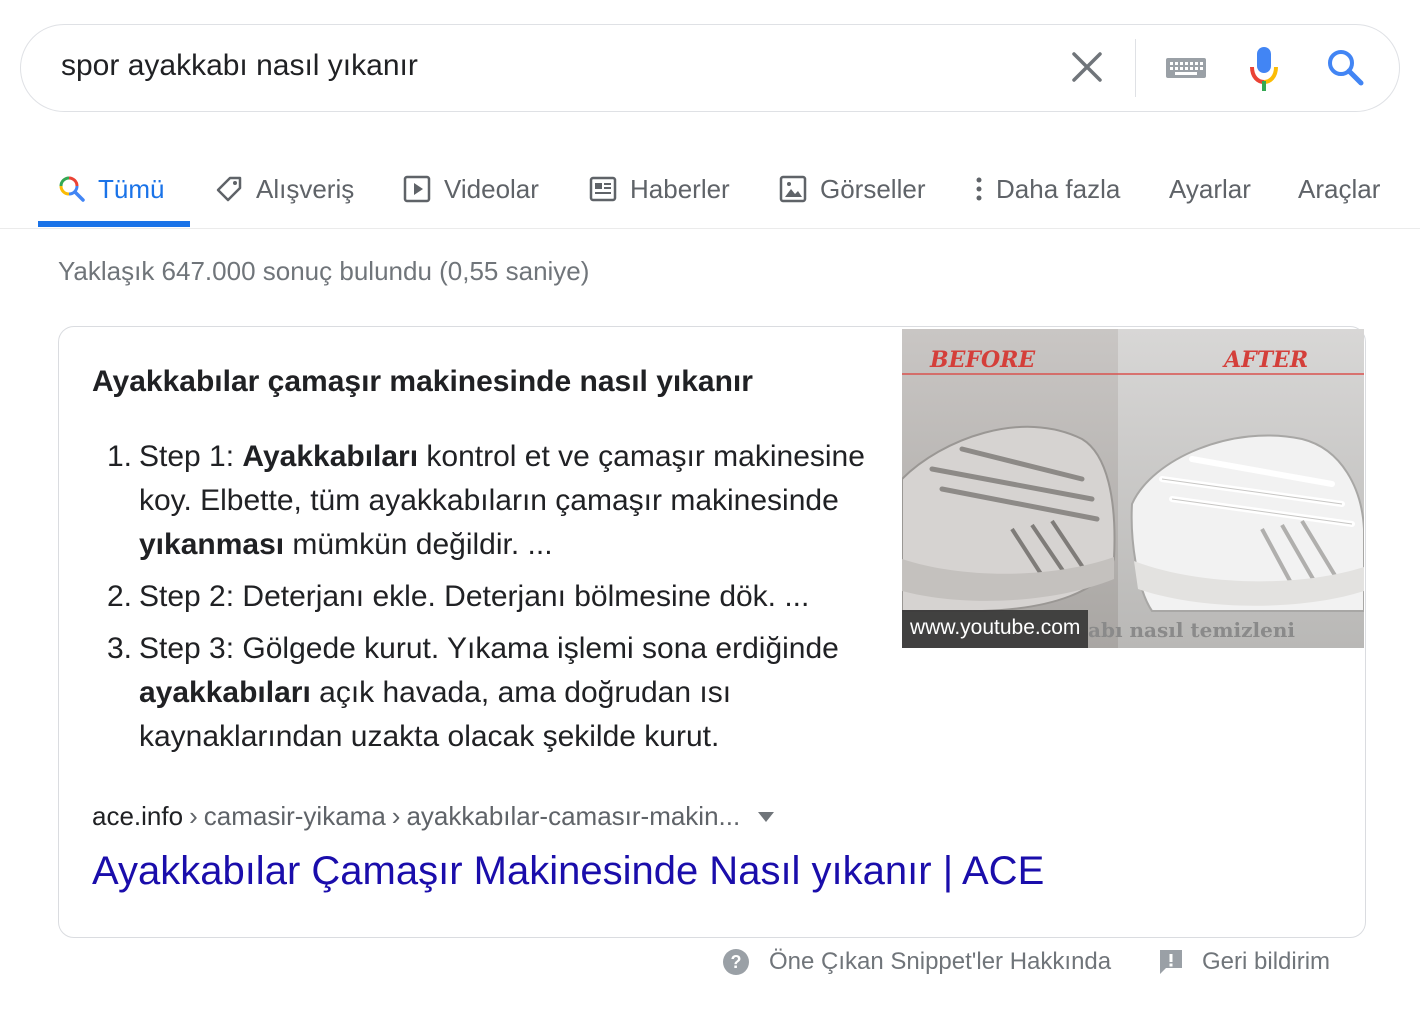  What do you see at coordinates (417, 189) in the screenshot?
I see `play-icon` at bounding box center [417, 189].